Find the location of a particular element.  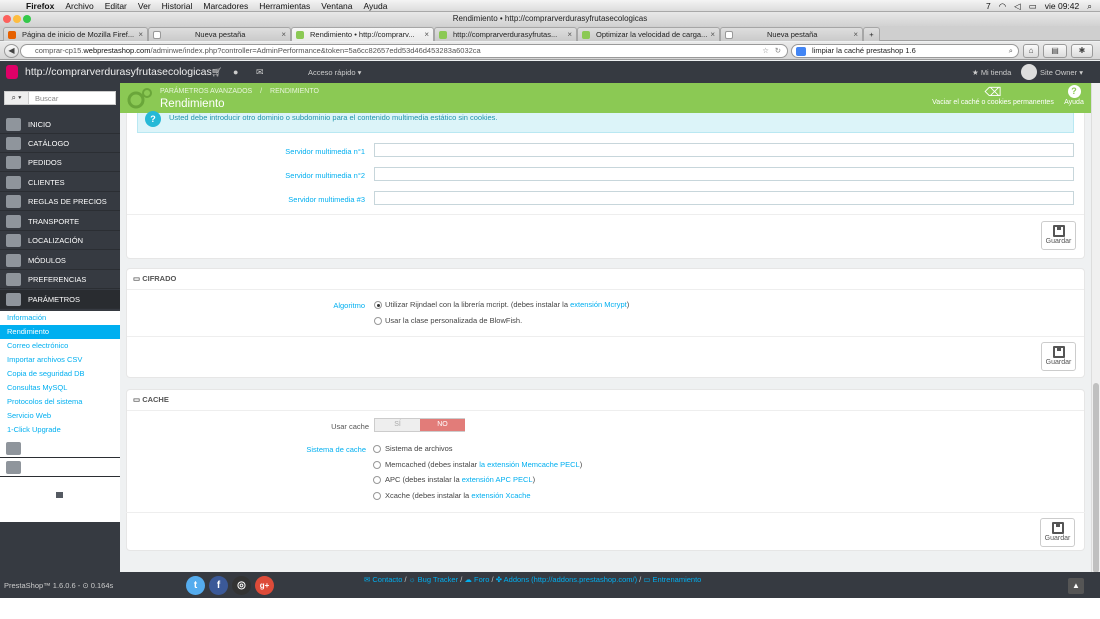

apc-extension-link: extensión APC PECL is located at coordinates (497, 479).